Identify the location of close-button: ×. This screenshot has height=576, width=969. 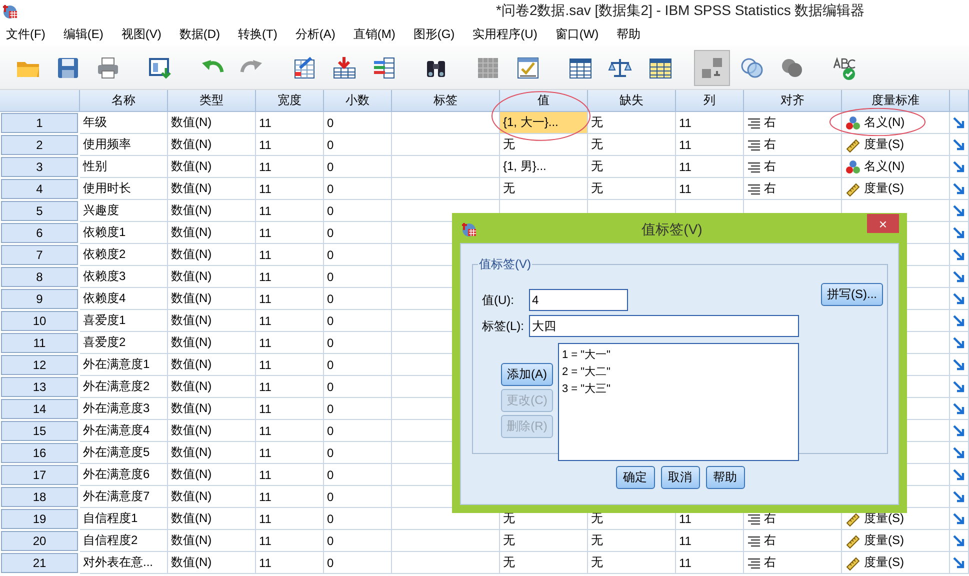
(883, 223).